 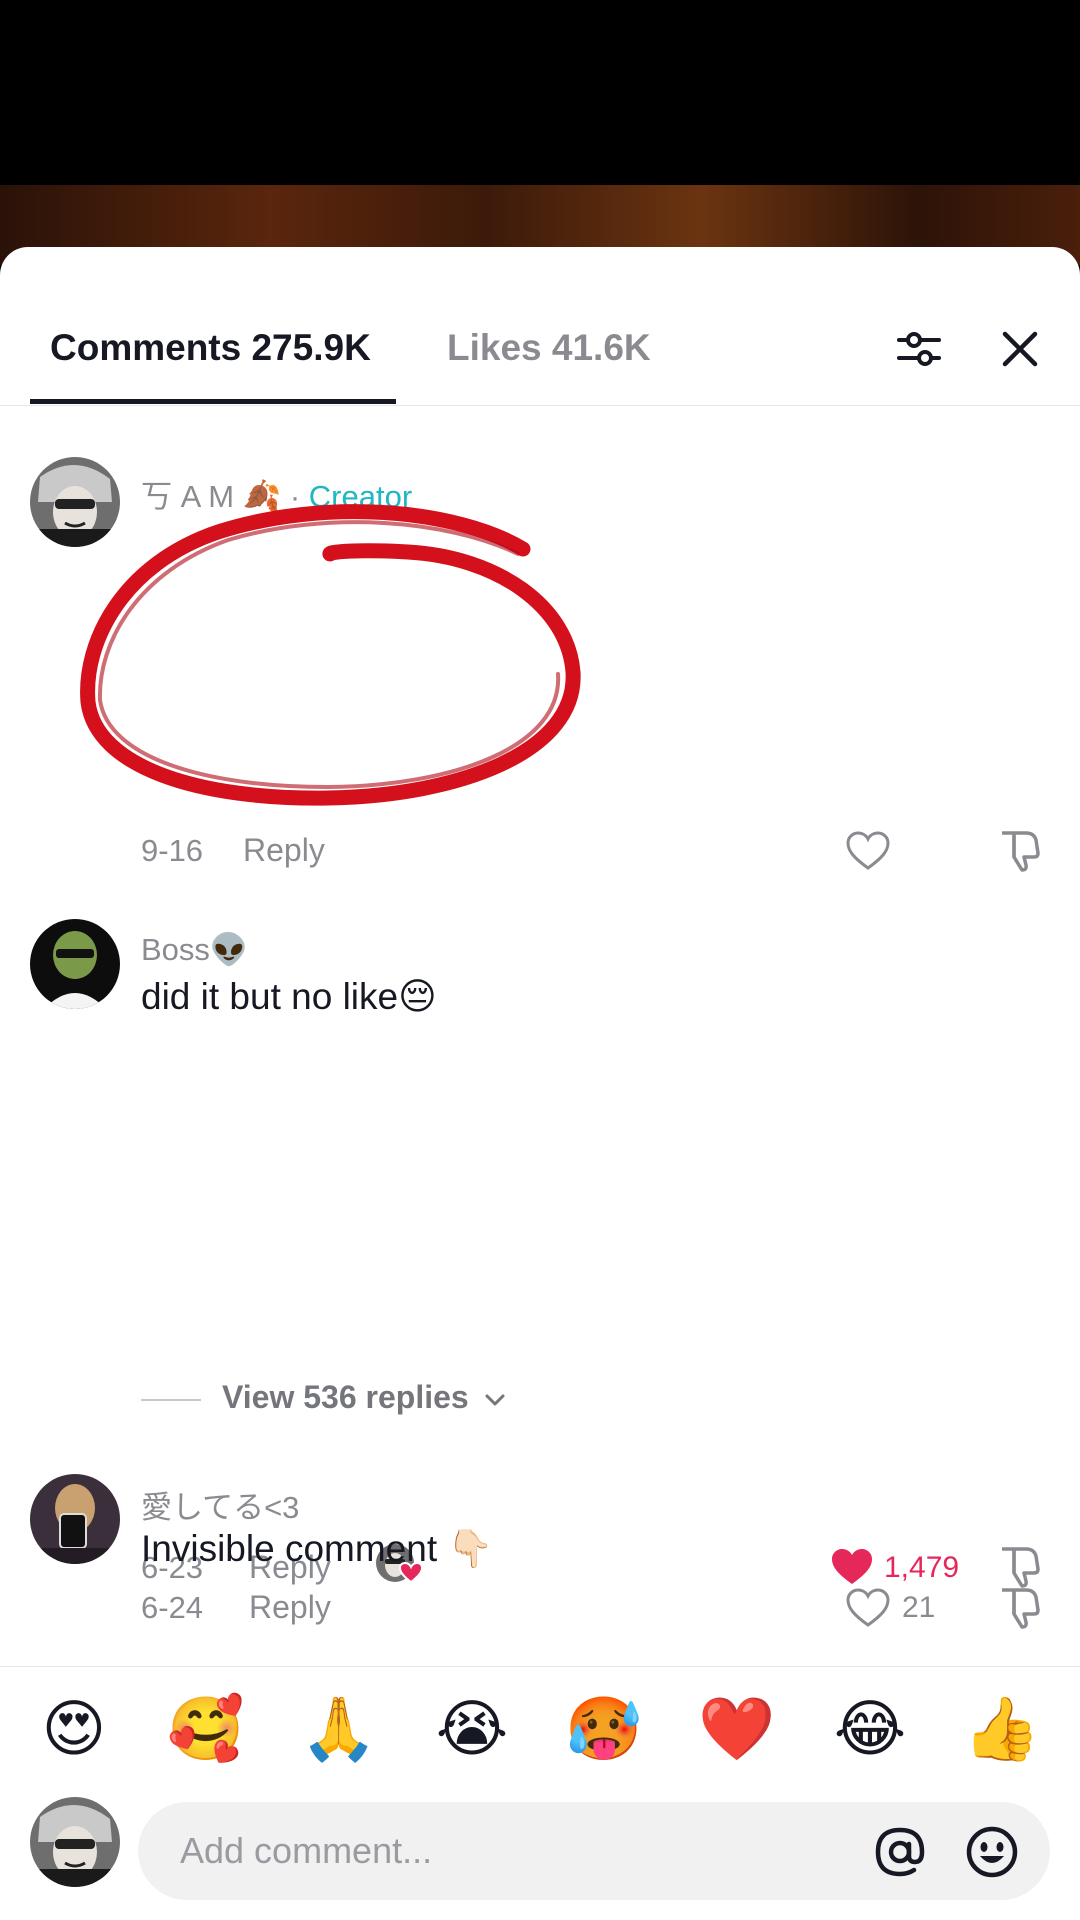 I want to click on reaction-emoji: ❤️, so click(x=737, y=1730).